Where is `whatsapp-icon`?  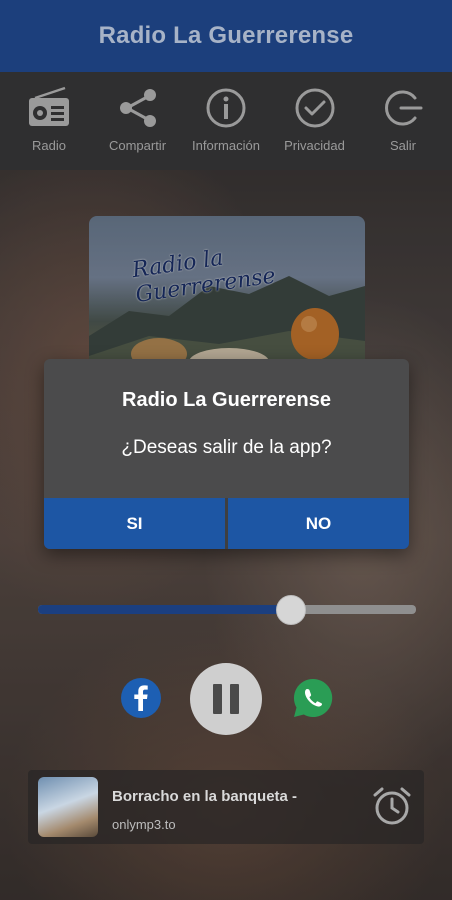 whatsapp-icon is located at coordinates (313, 698).